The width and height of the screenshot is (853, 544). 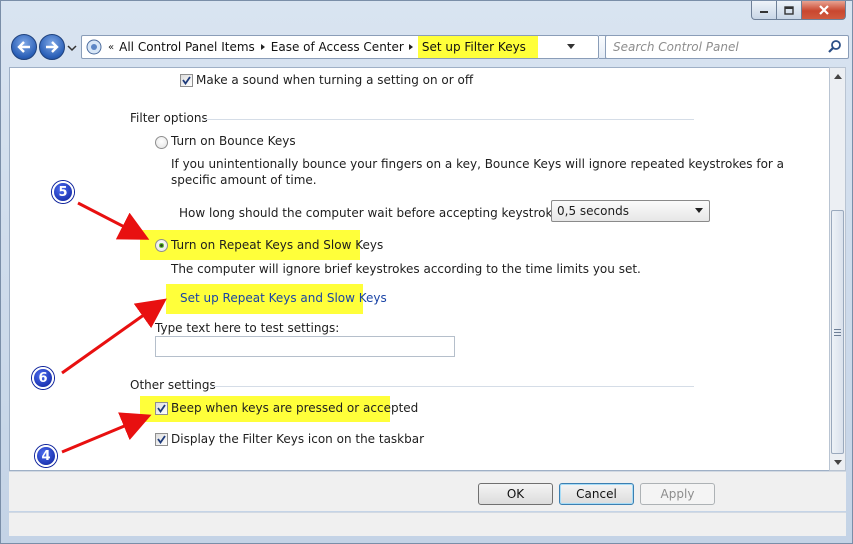 I want to click on scroll-up-icon, so click(x=837, y=76).